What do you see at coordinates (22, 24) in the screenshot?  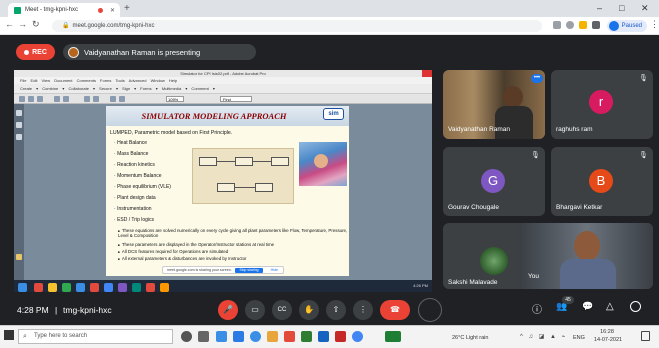 I see `forward-icon: →` at bounding box center [22, 24].